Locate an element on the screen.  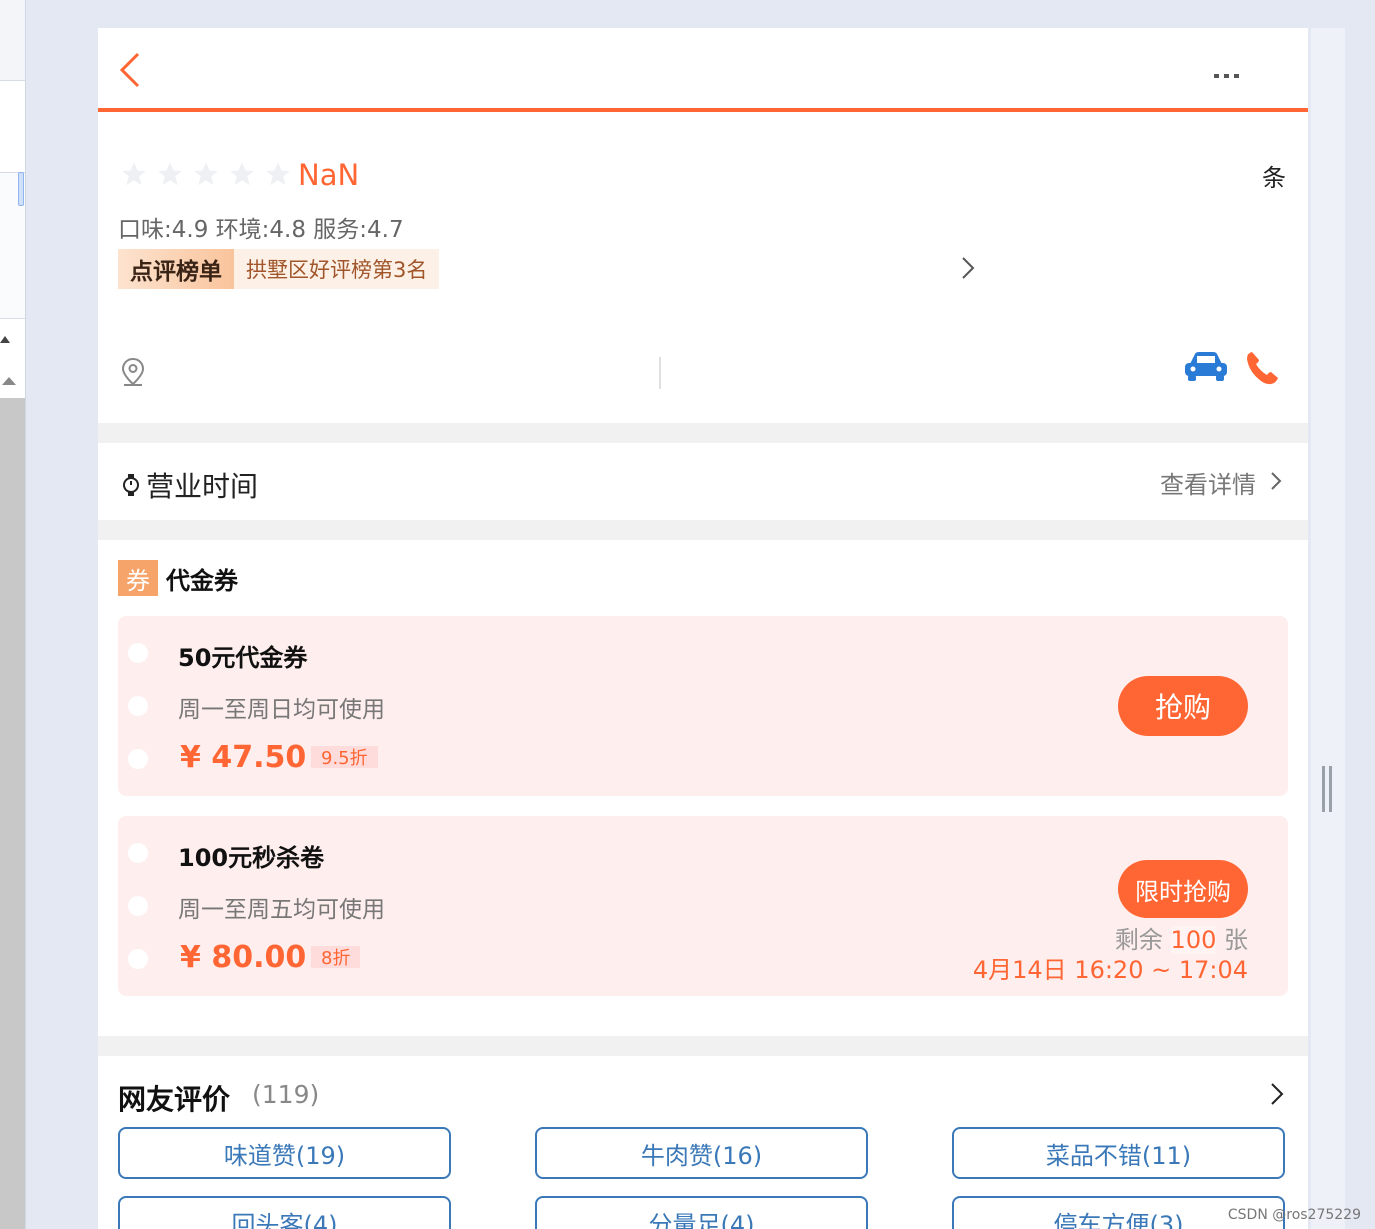
reviews-more-button is located at coordinates (1277, 1096).